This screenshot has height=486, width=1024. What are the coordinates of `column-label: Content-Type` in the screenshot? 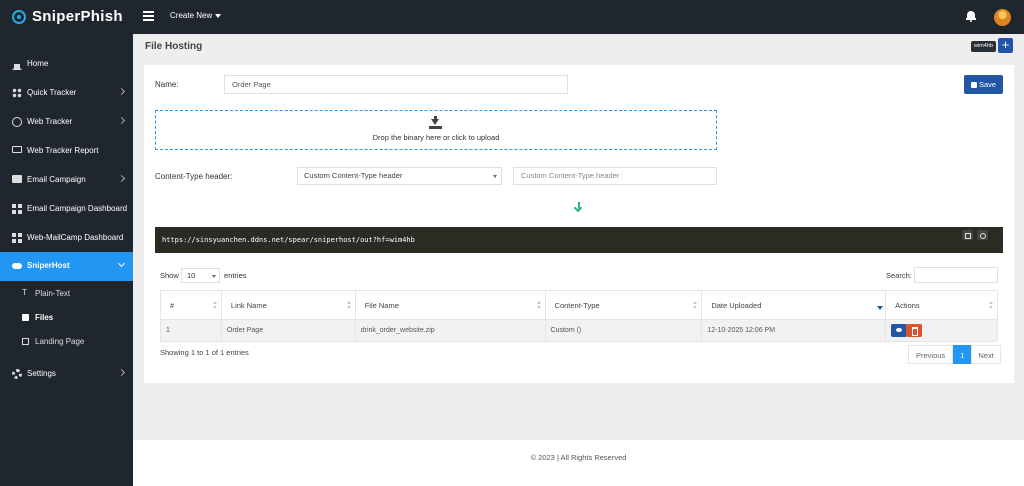 It's located at (577, 305).